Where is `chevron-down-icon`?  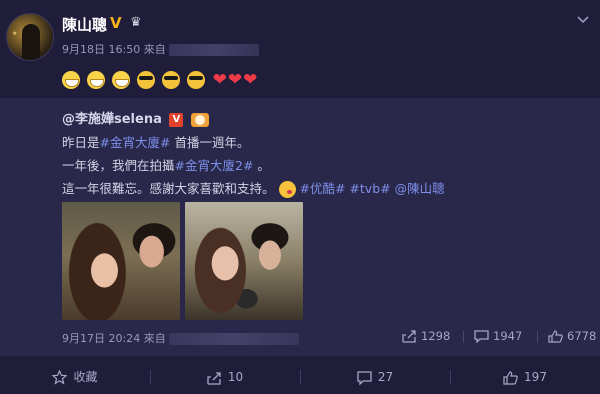 chevron-down-icon is located at coordinates (583, 20).